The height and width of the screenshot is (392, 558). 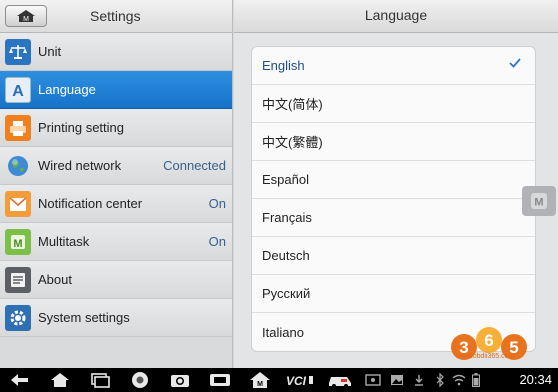 I want to click on menu-item-system-settings: System settings, so click(x=116, y=318).